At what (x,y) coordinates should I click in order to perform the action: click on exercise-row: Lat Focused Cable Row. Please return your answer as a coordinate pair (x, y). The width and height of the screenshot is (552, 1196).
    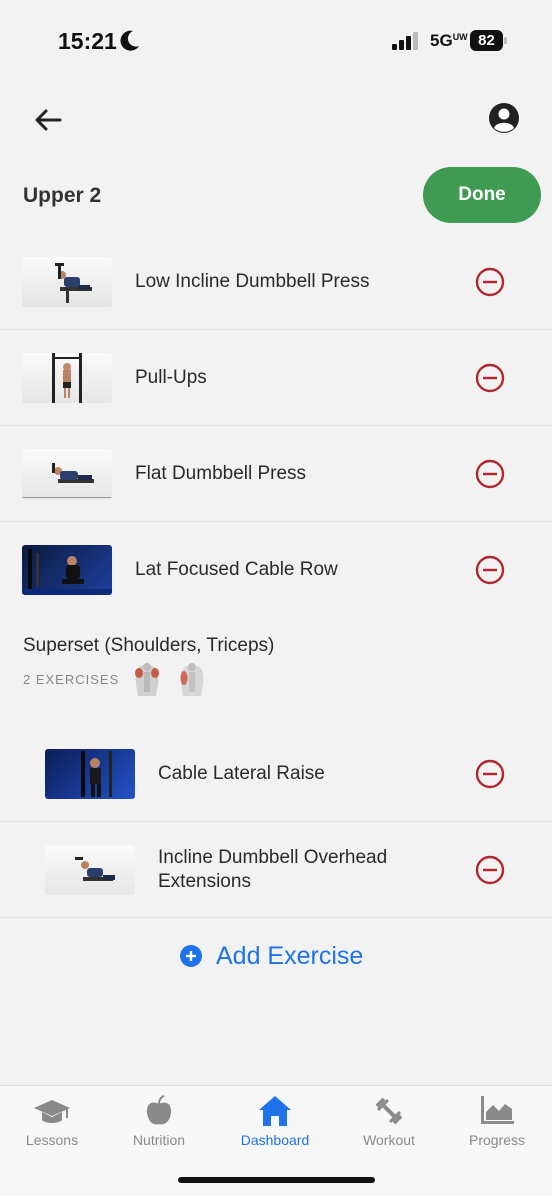
    Looking at the image, I should click on (276, 570).